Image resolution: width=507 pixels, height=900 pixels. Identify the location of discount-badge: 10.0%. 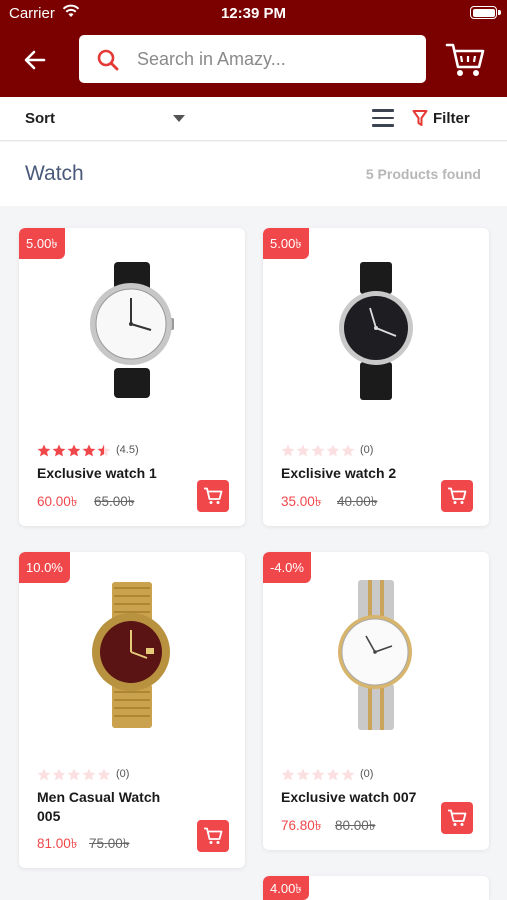
(44, 567).